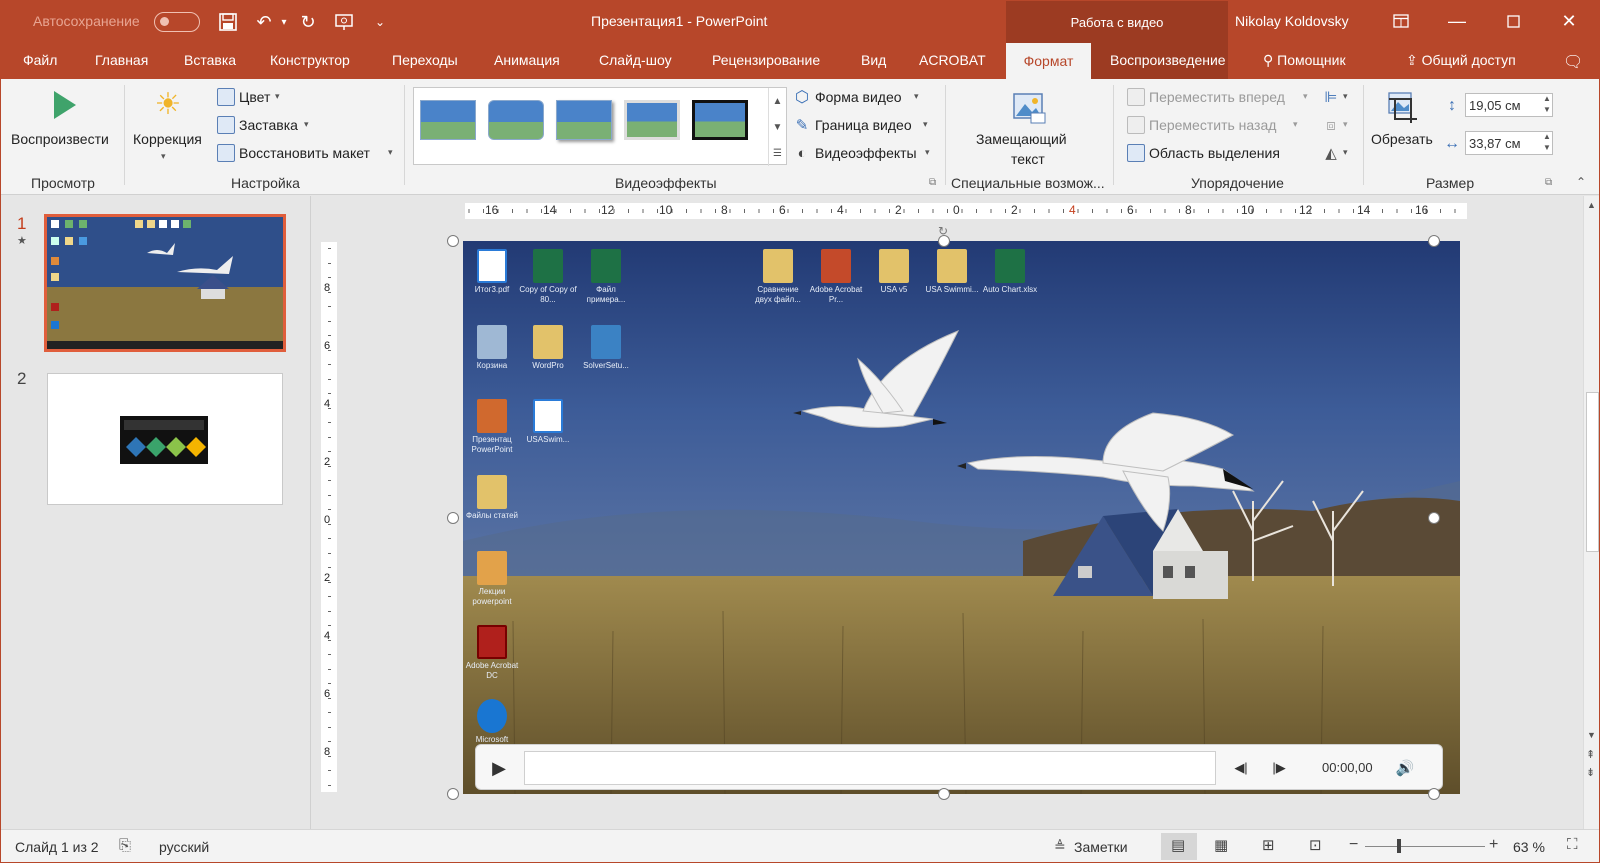  I want to click on height-spinner-icon: ▲ ▼, so click(1547, 104).